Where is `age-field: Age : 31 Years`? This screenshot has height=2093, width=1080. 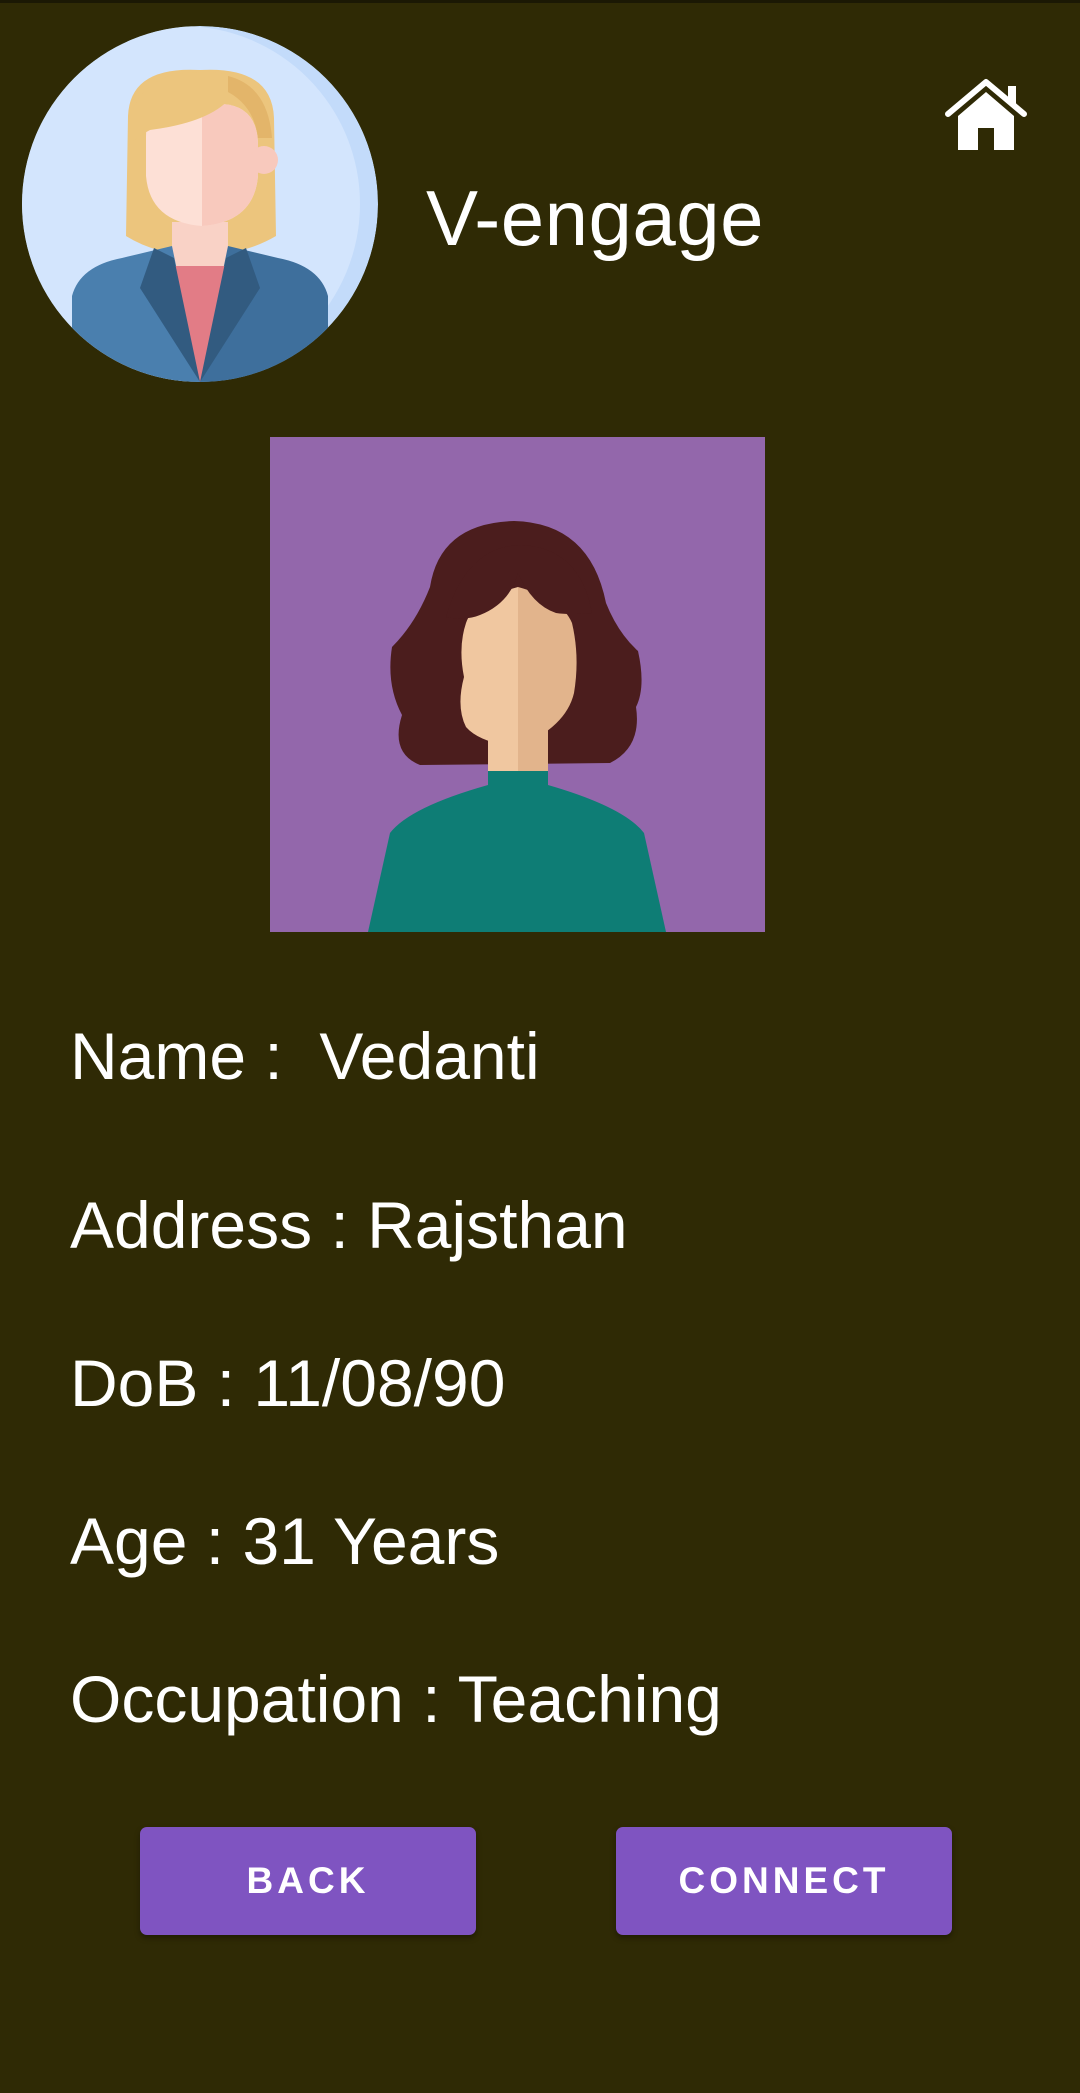 age-field: Age : 31 Years is located at coordinates (285, 1541).